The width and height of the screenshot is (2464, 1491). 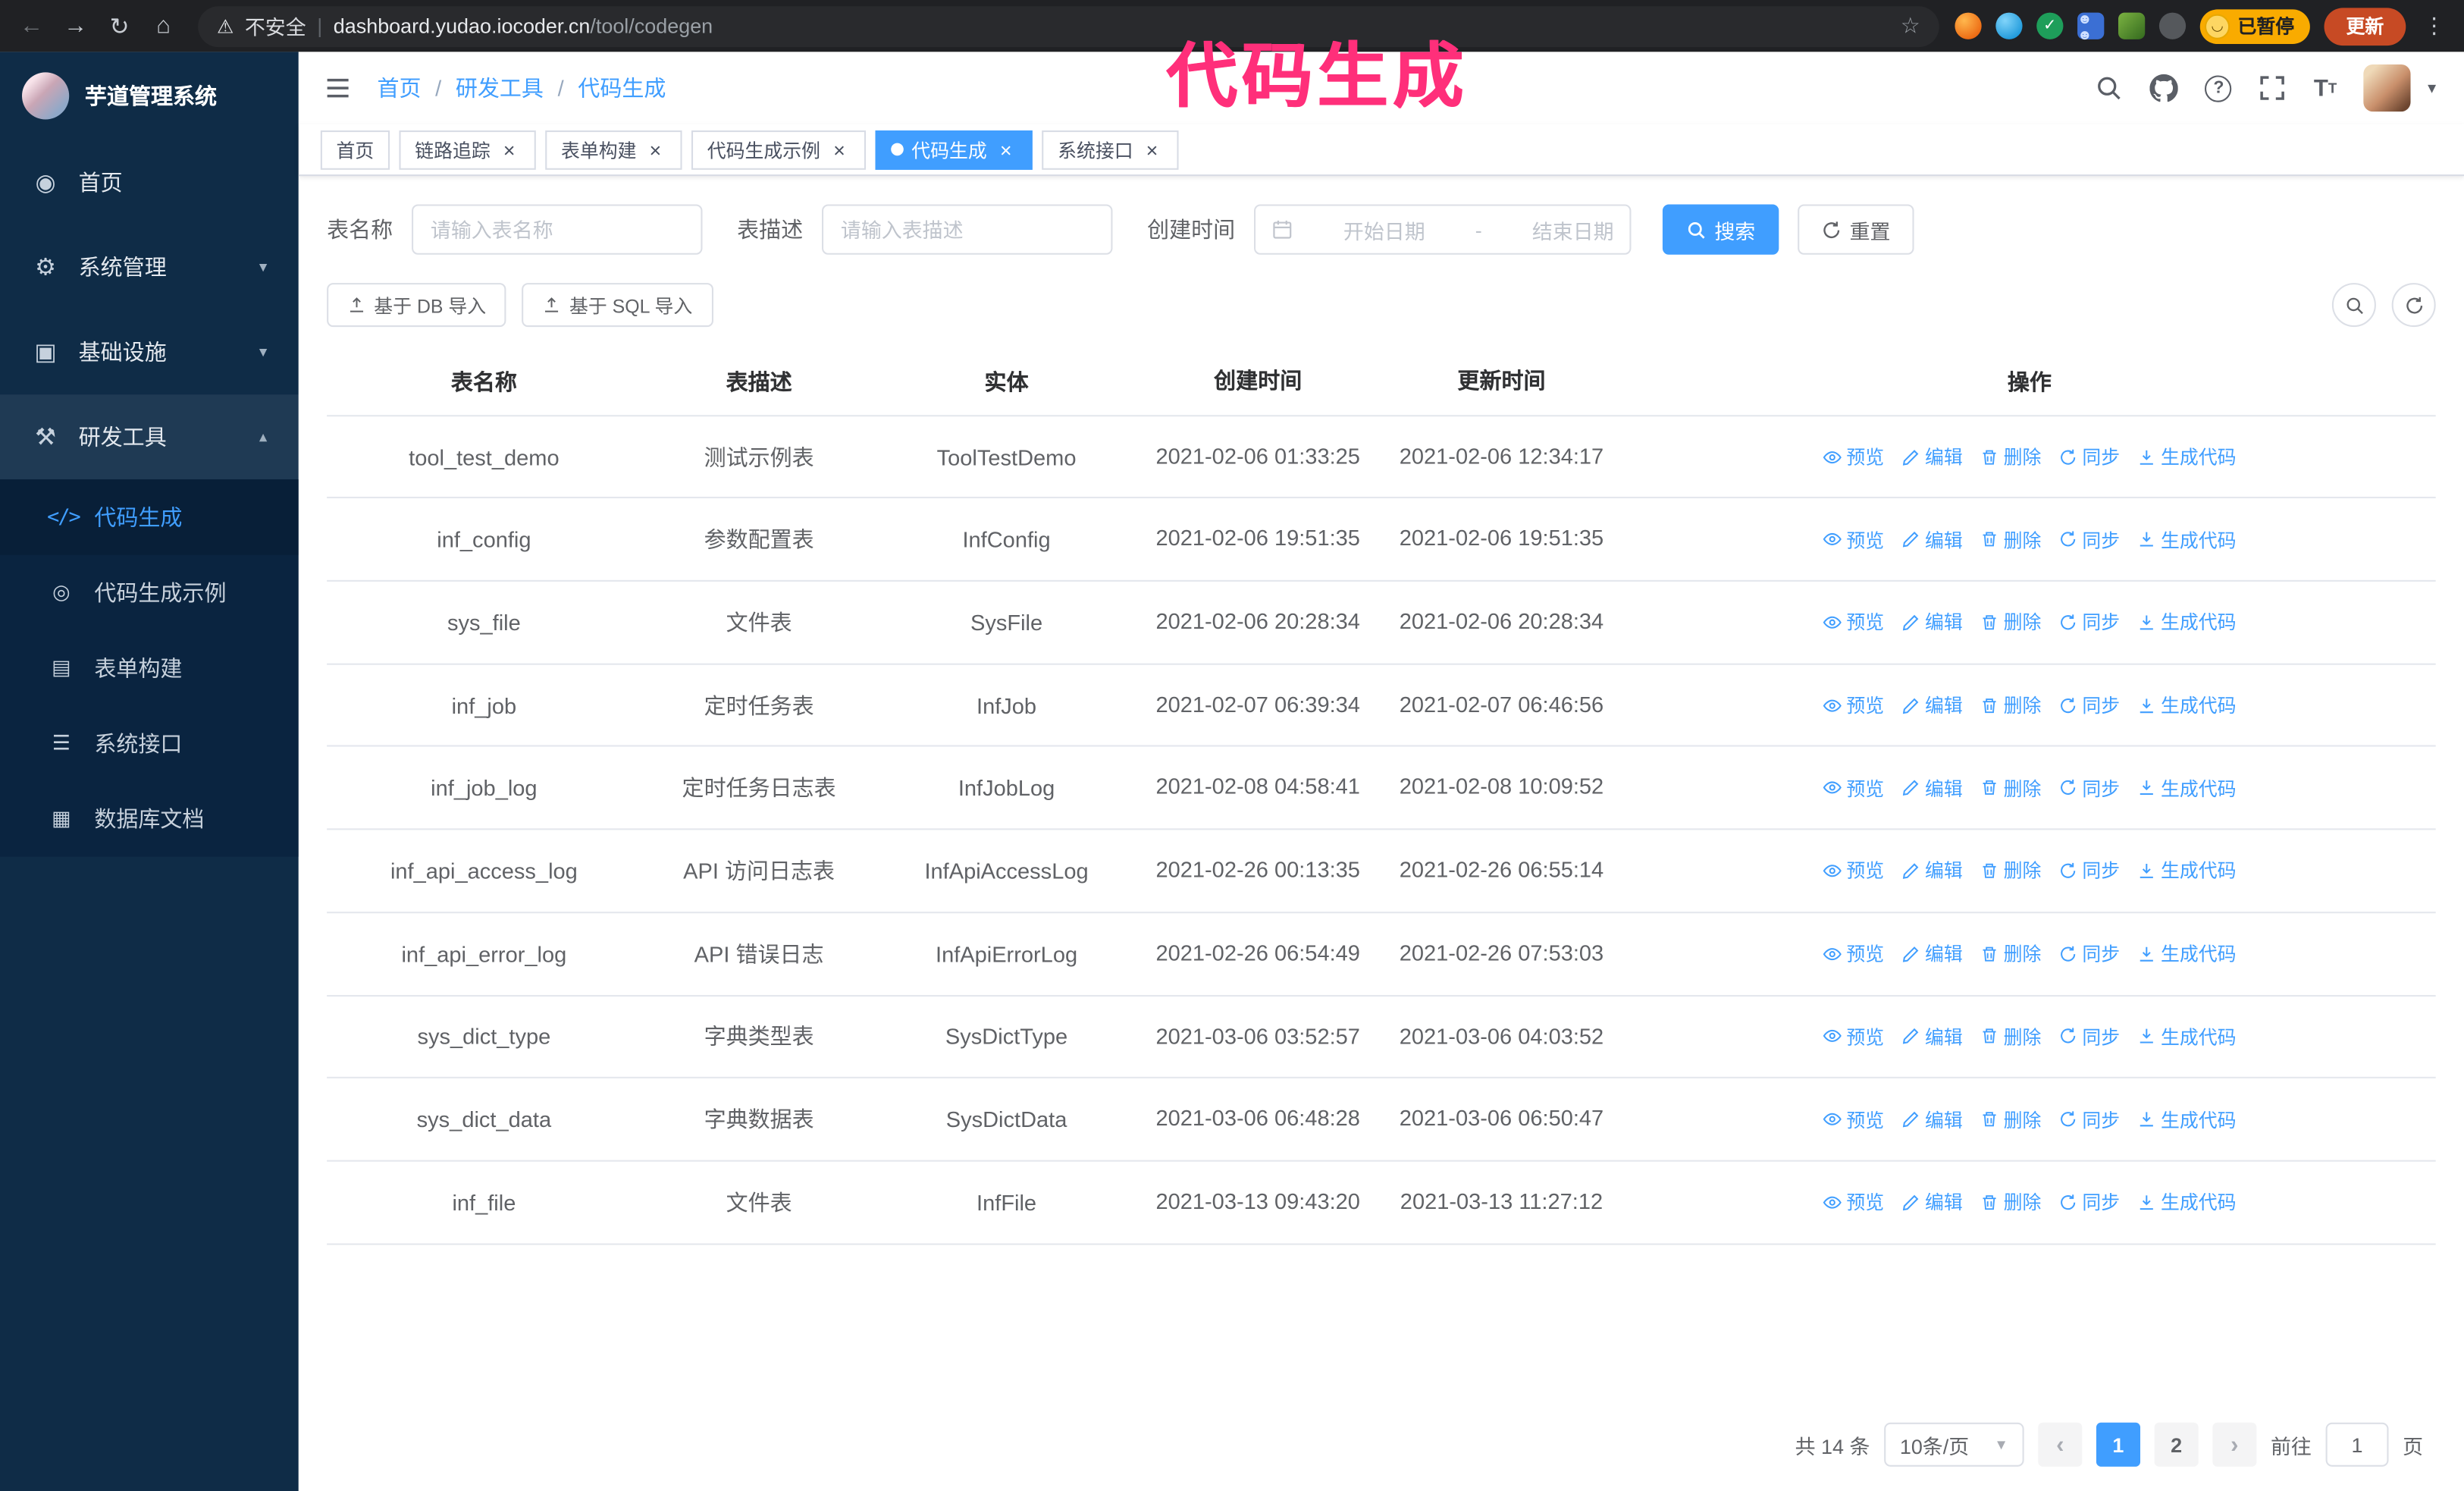 What do you see at coordinates (338, 88) in the screenshot?
I see `collapse-sidebar-icon` at bounding box center [338, 88].